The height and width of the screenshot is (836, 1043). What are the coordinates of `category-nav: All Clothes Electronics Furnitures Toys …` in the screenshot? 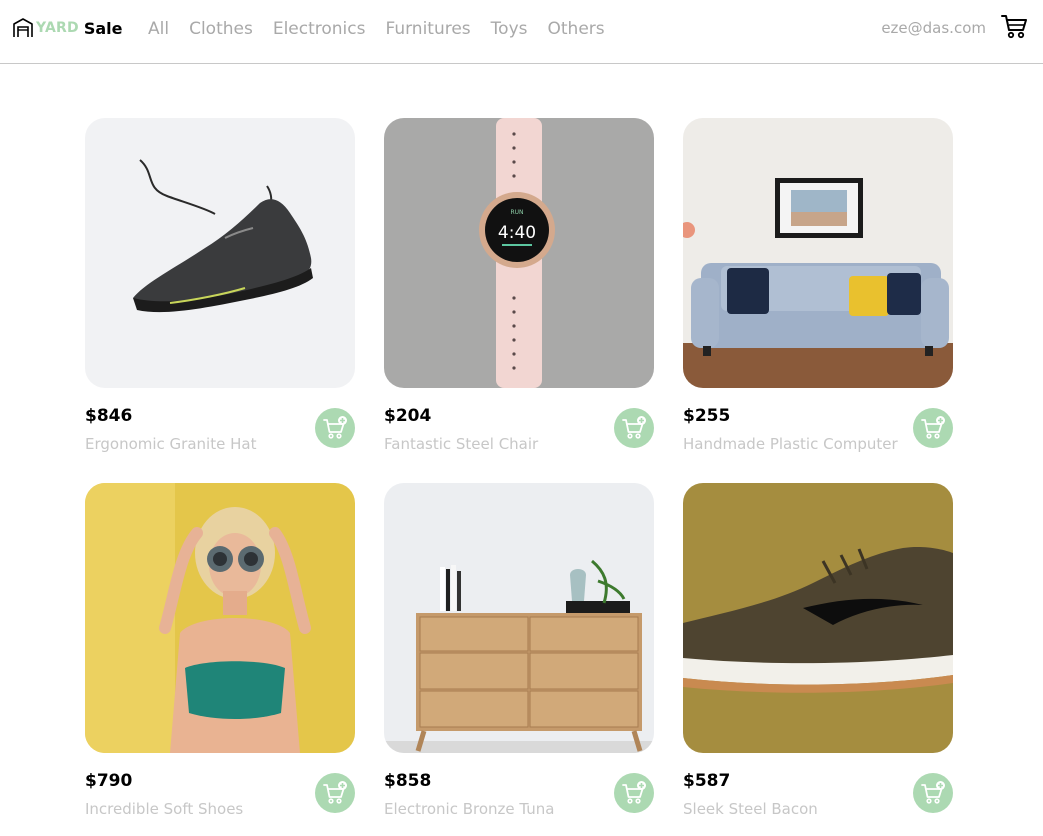 It's located at (386, 29).